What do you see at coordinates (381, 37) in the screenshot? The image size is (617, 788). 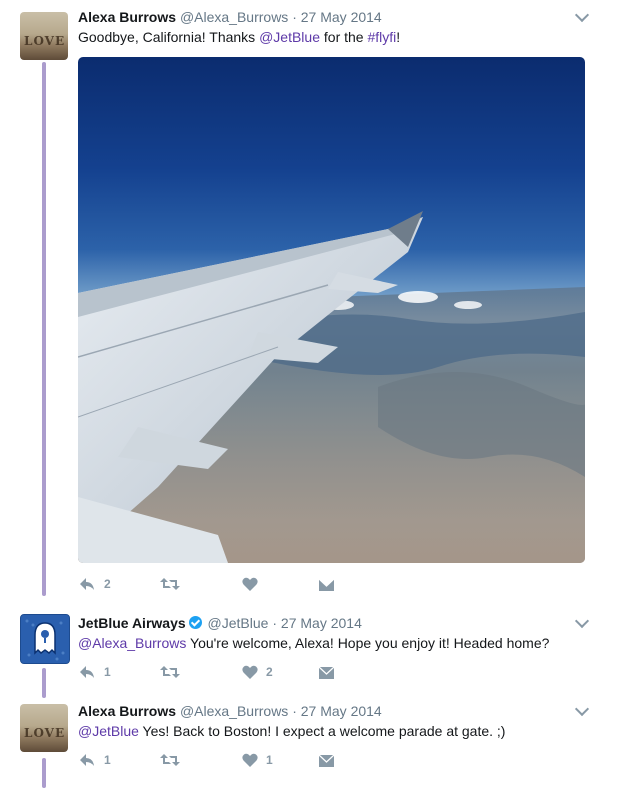 I see `hashtag-link: #flyfi` at bounding box center [381, 37].